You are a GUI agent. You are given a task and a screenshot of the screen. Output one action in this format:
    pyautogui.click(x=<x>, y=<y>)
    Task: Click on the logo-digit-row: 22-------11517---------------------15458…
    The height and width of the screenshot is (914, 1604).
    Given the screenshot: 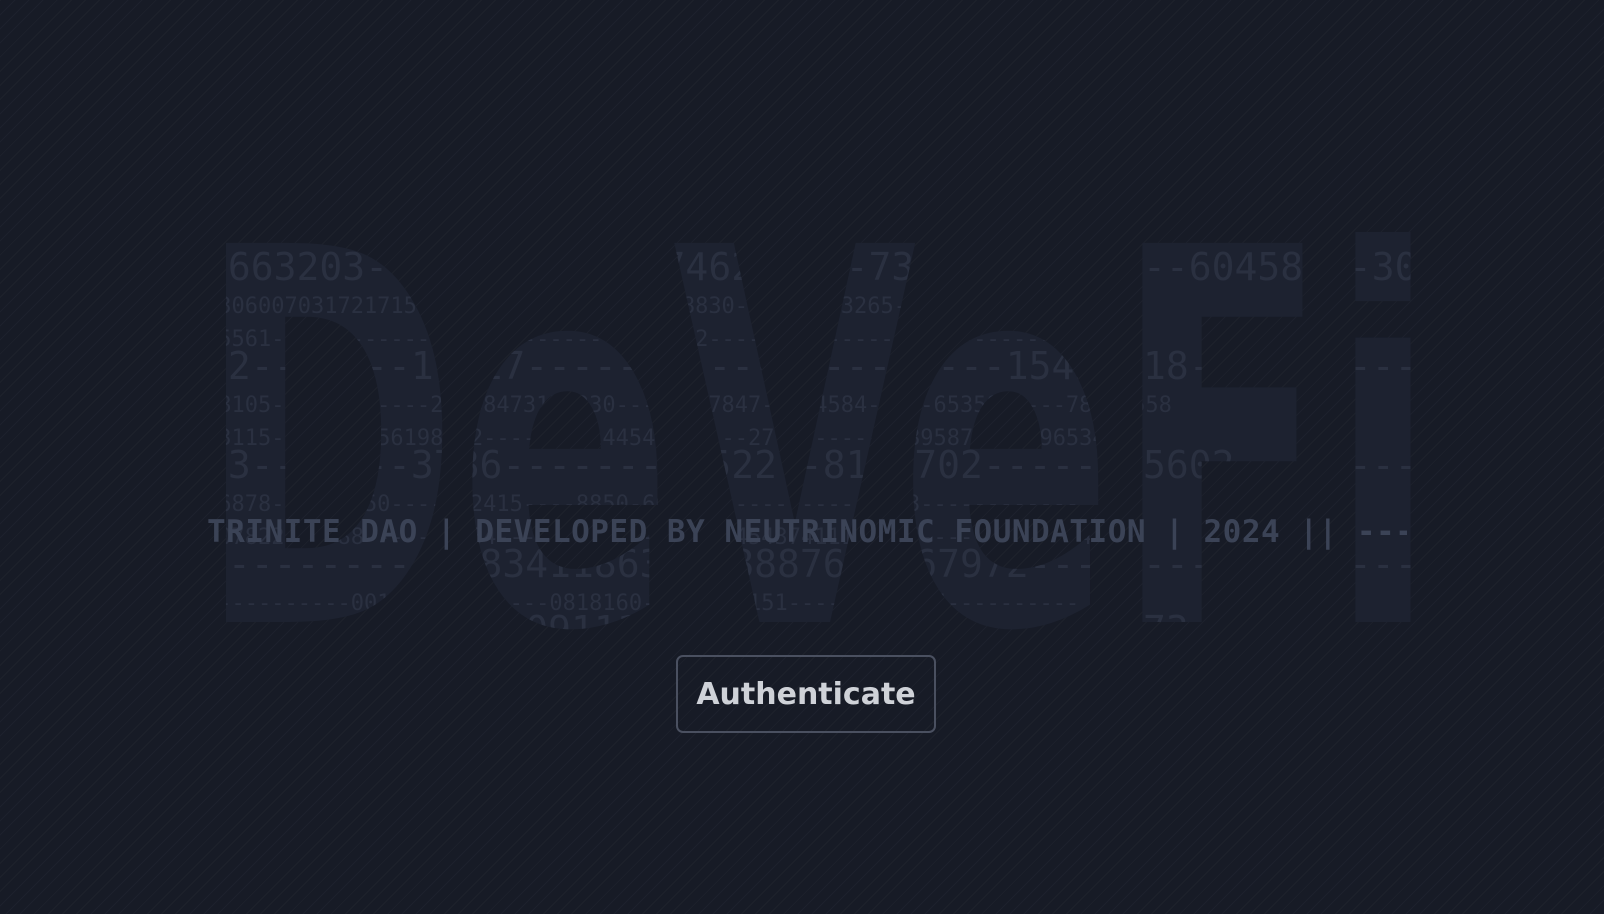 What is the action you would take?
    pyautogui.click(x=820, y=366)
    